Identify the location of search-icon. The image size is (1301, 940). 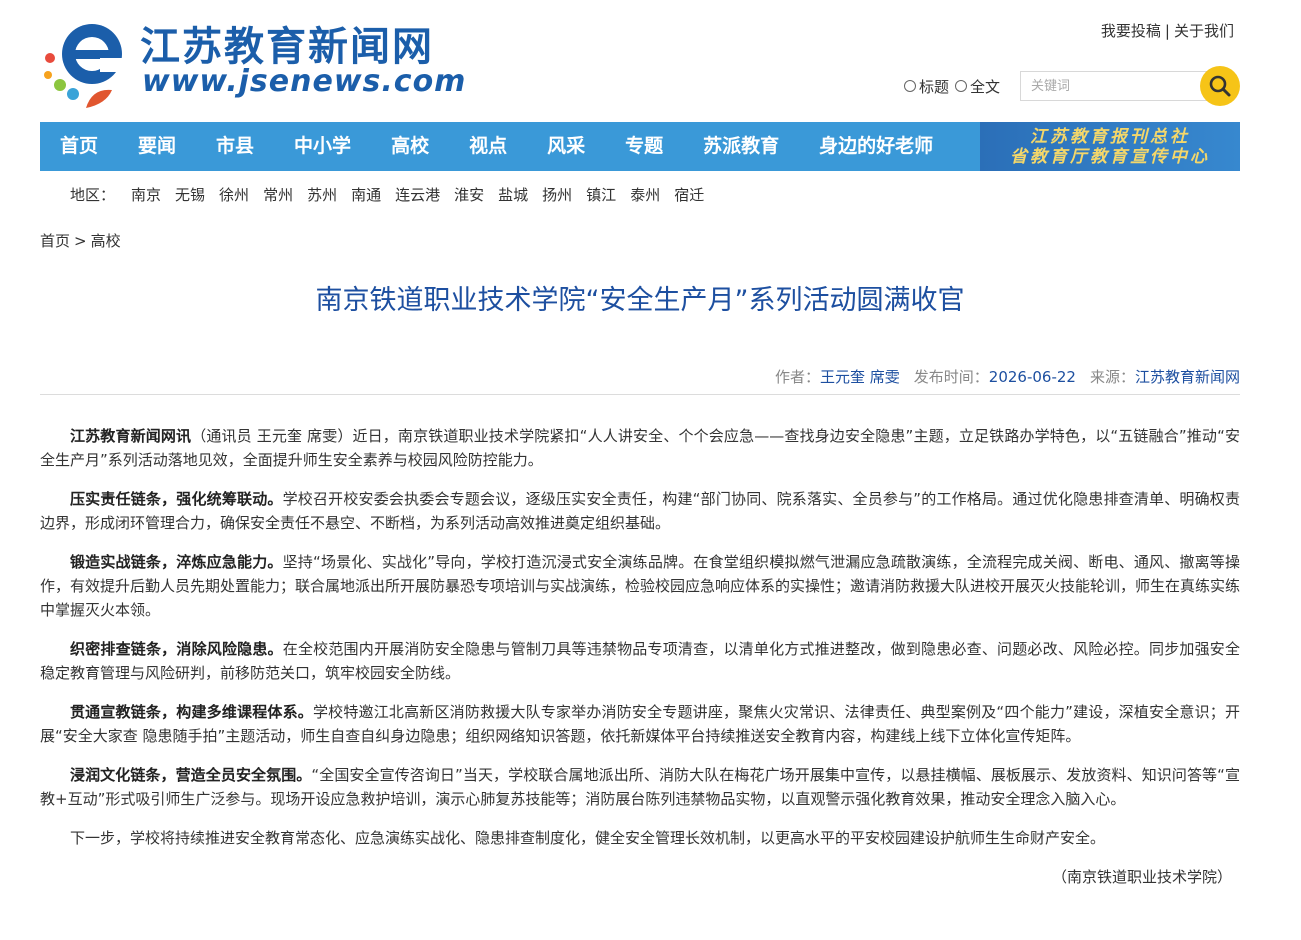
(1220, 86).